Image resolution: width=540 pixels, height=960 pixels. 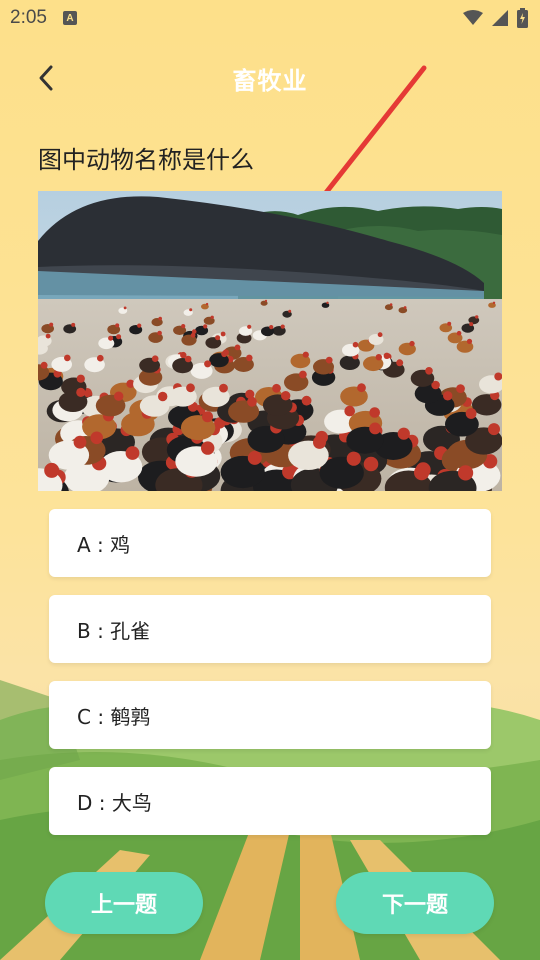 I want to click on option-c-label: C : 鹌鹑, so click(x=114, y=716).